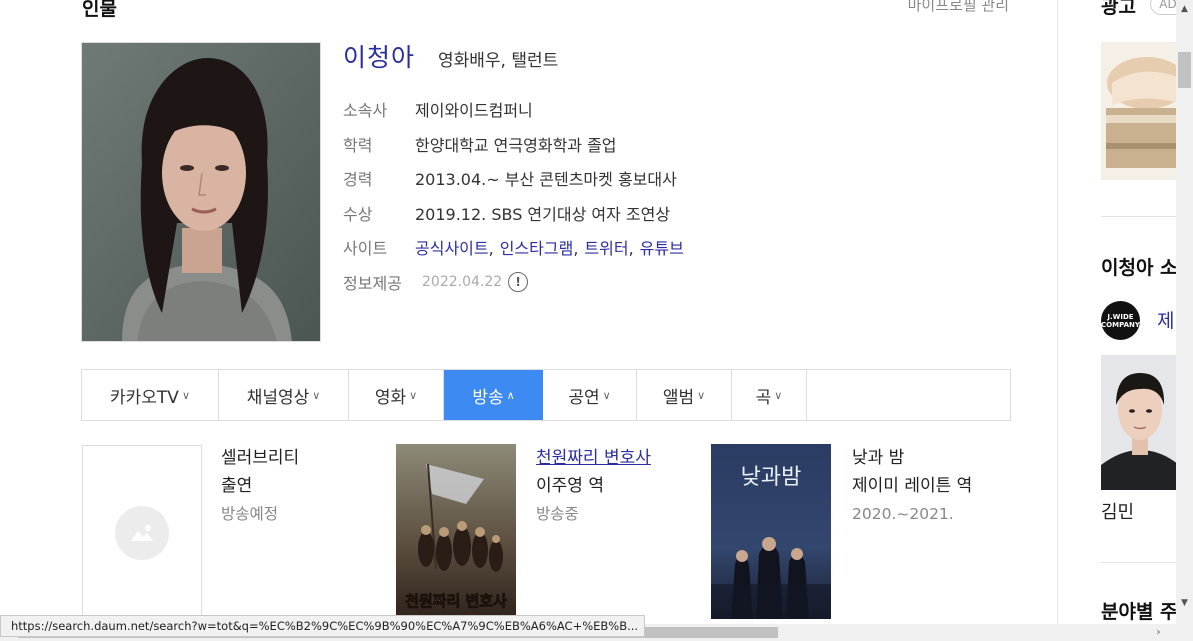 Image resolution: width=1193 pixels, height=641 pixels. I want to click on agency-name: 제, so click(1165, 319).